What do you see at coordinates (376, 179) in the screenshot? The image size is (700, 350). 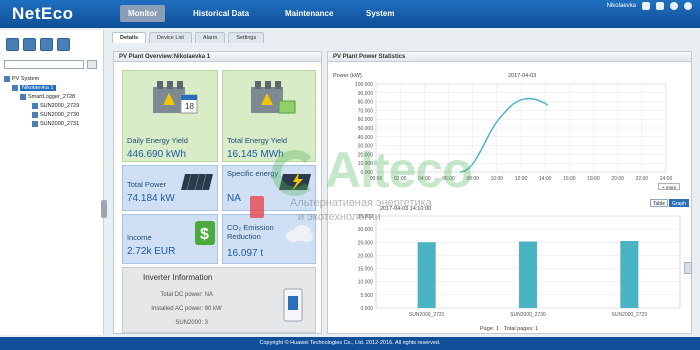 I see `x-tick-label: 00:00` at bounding box center [376, 179].